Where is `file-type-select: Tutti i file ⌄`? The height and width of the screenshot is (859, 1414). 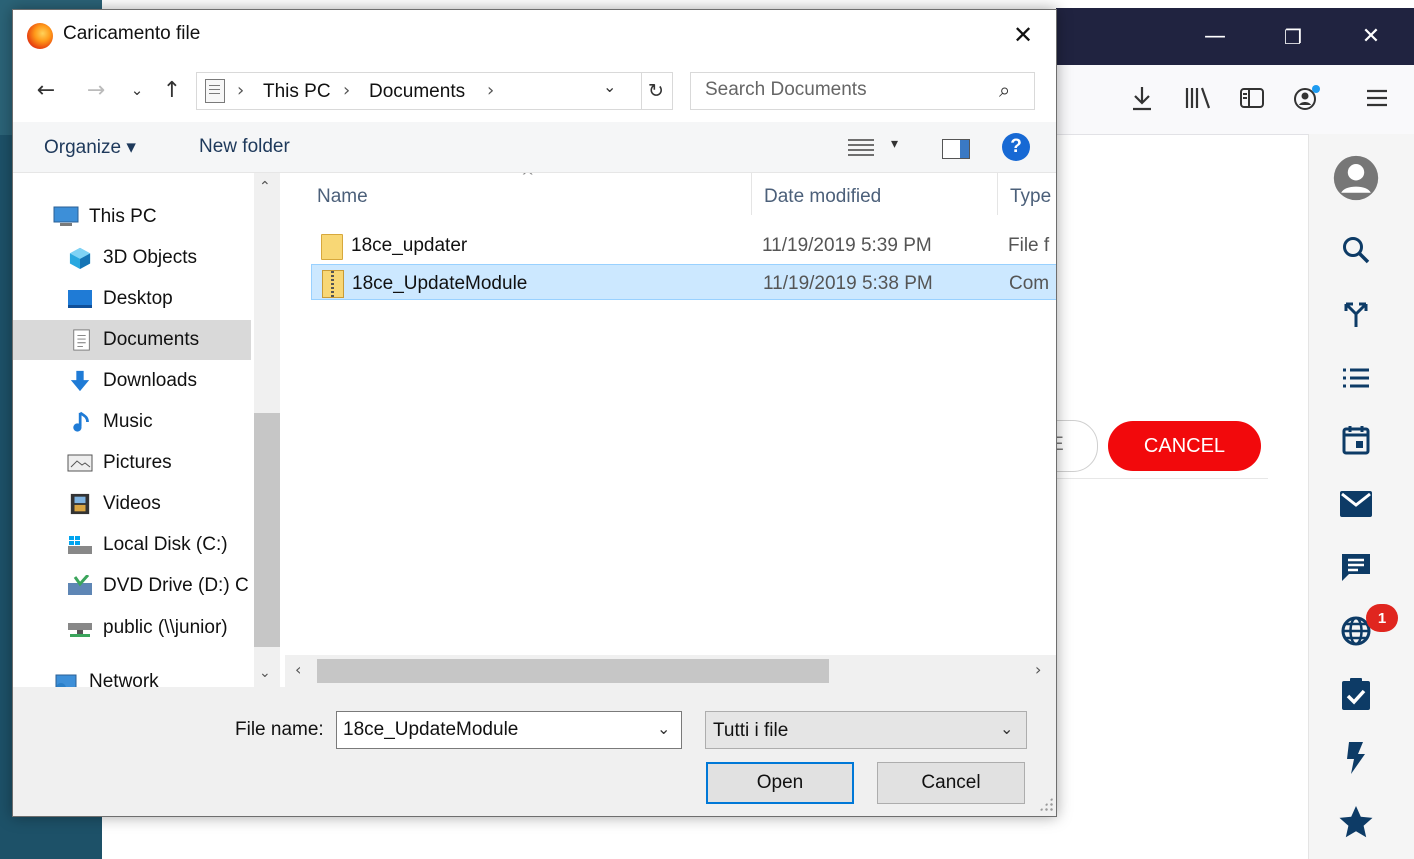
file-type-select: Tutti i file ⌄ is located at coordinates (866, 730).